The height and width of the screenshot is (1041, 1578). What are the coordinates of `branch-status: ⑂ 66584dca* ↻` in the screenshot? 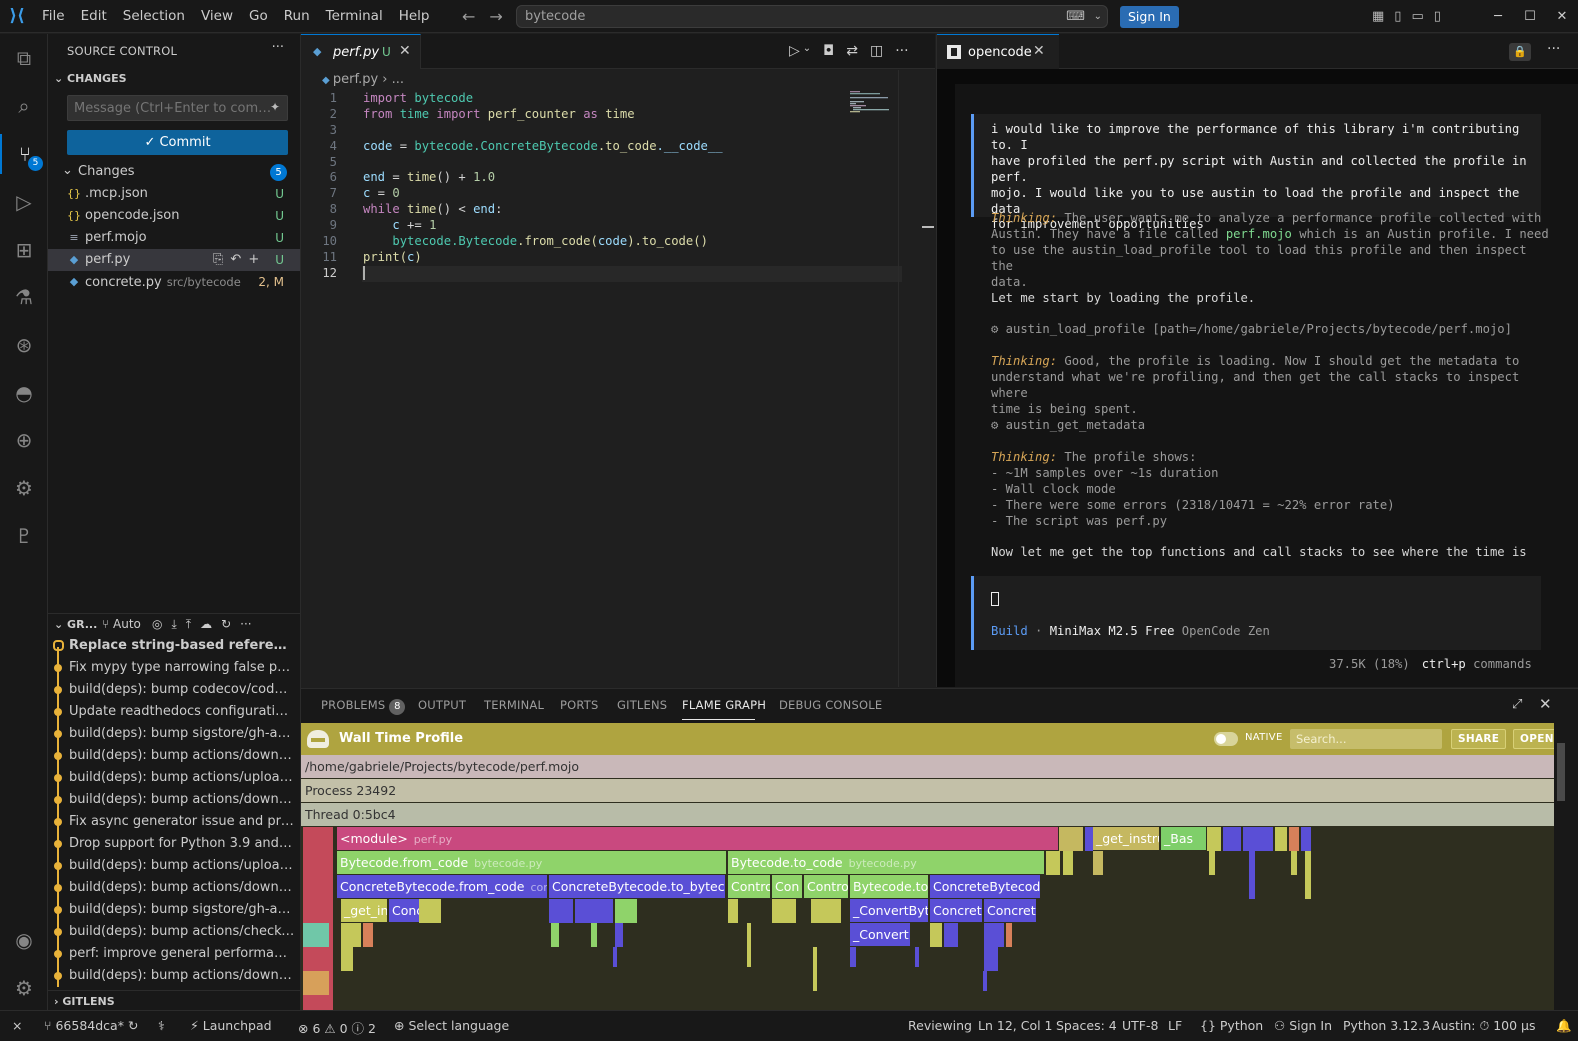 It's located at (91, 1025).